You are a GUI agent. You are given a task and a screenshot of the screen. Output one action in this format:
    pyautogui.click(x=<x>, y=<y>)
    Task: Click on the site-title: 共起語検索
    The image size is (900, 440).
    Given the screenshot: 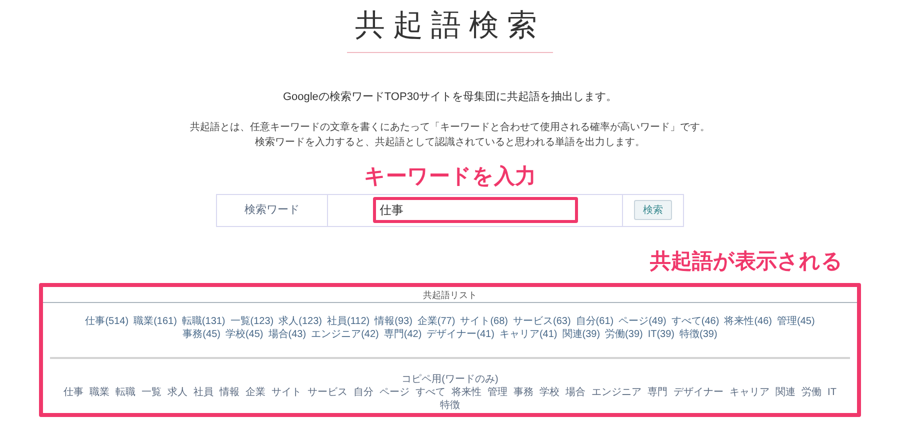 What is the action you would take?
    pyautogui.click(x=450, y=26)
    